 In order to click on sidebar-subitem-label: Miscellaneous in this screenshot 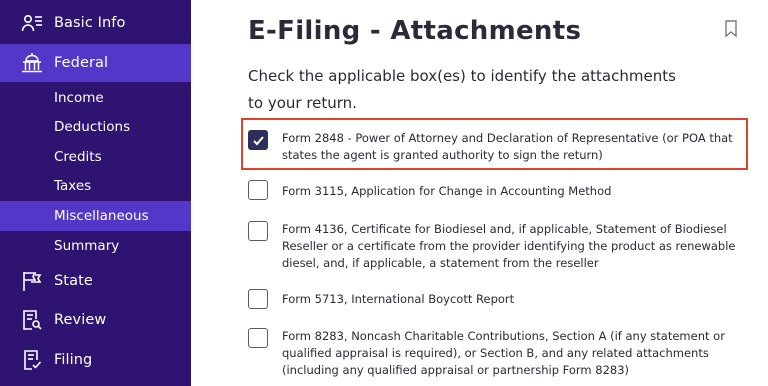, I will do `click(101, 216)`.